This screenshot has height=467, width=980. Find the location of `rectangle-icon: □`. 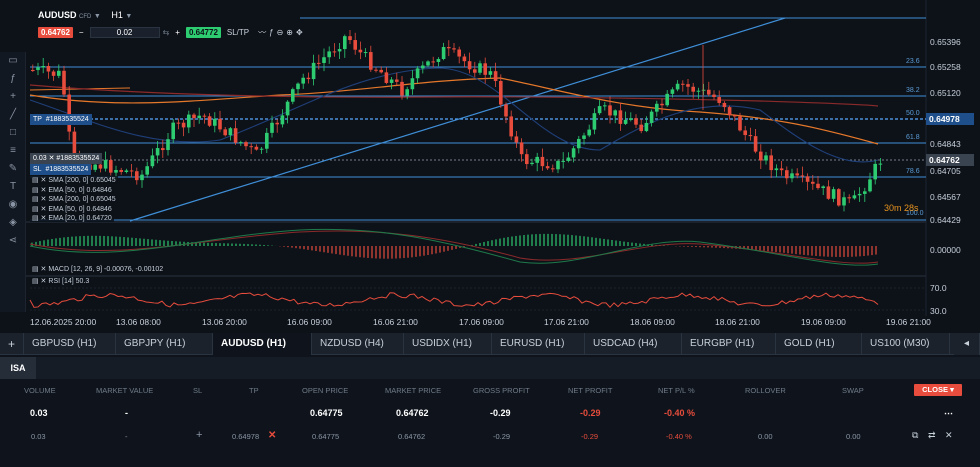

rectangle-icon: □ is located at coordinates (13, 133).